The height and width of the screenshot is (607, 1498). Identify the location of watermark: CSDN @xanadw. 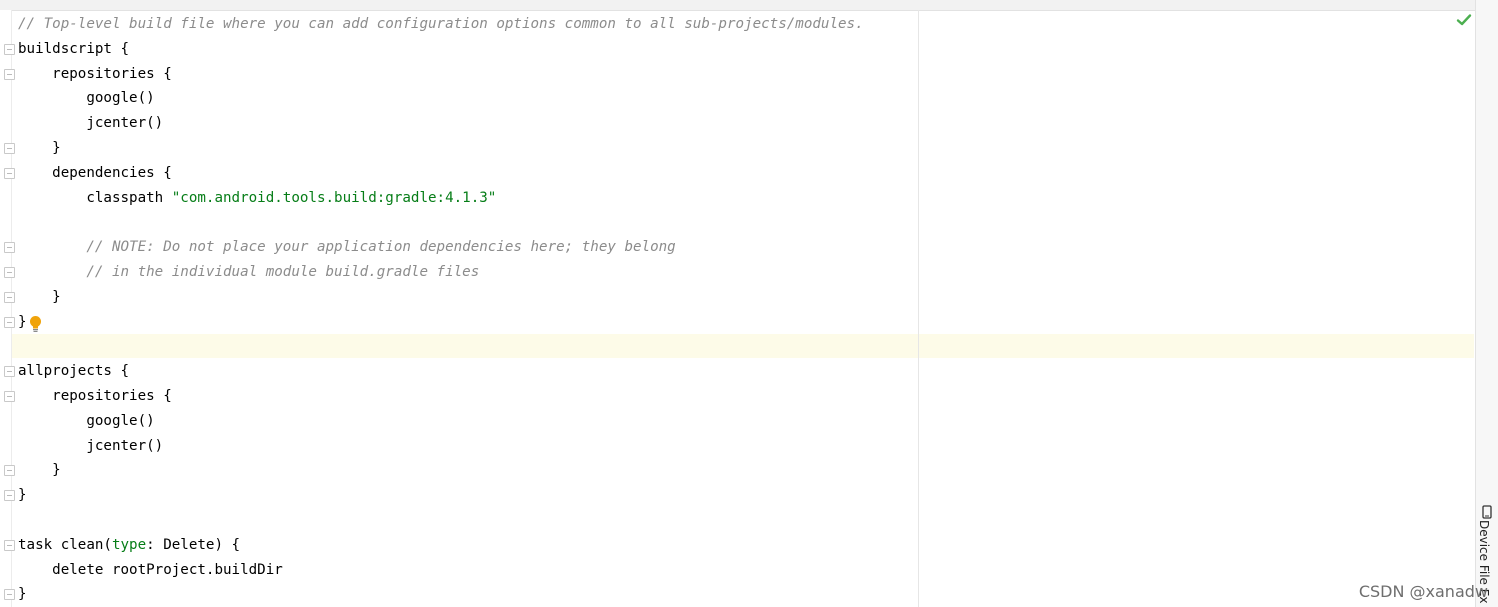
(1423, 591).